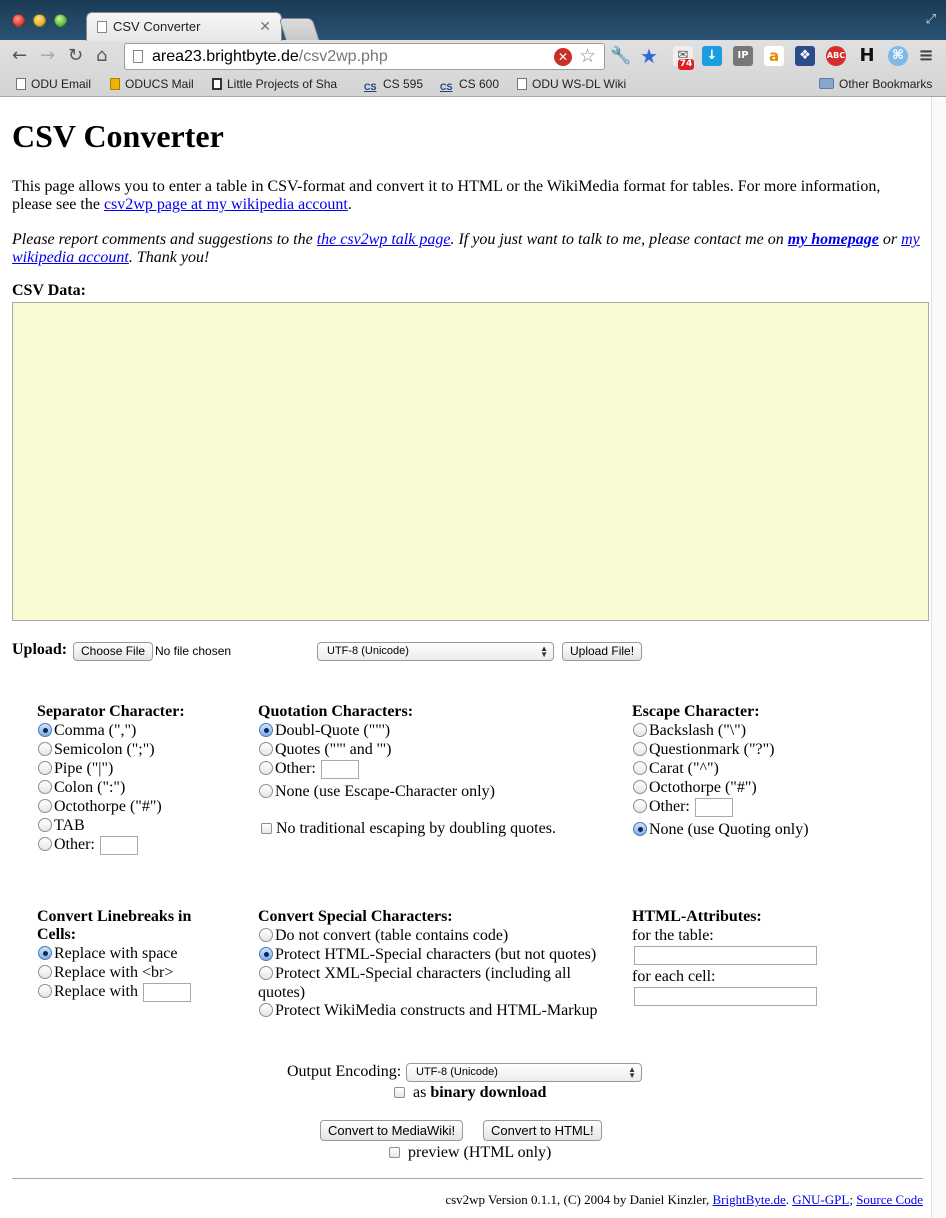 This screenshot has width=946, height=1218. I want to click on separator-option-tab: TAB, so click(61, 825).